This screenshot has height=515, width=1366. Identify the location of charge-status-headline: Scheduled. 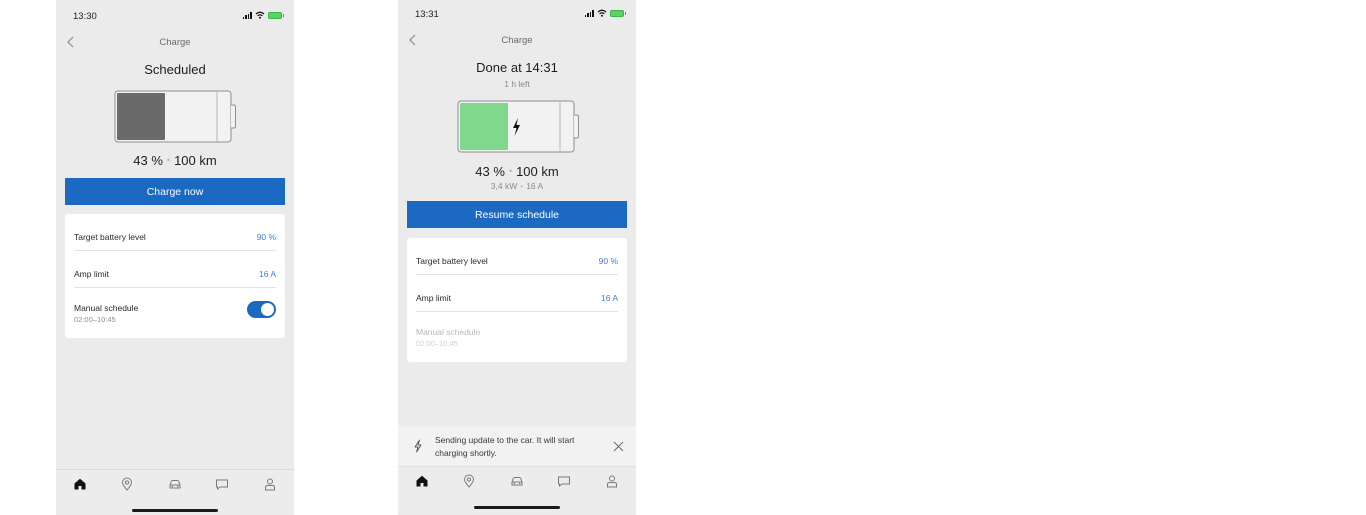
(175, 69).